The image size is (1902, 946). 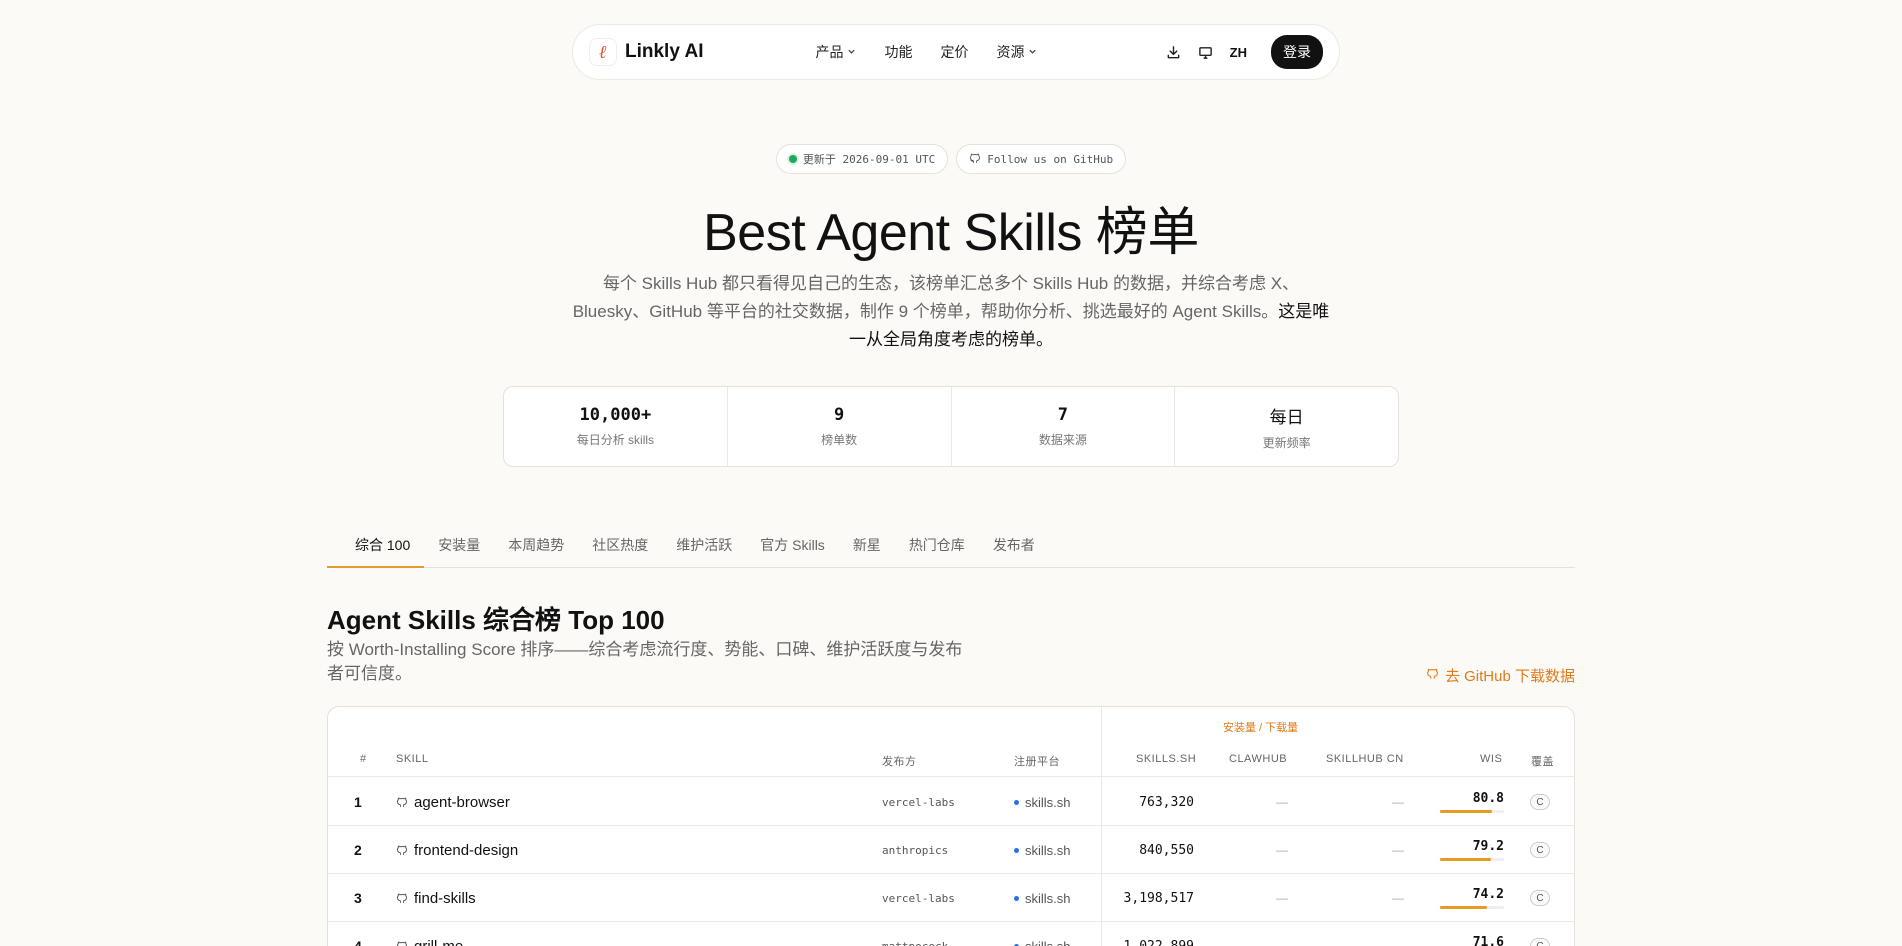 What do you see at coordinates (1258, 759) in the screenshot?
I see `header-clawhub: CLAWHUB` at bounding box center [1258, 759].